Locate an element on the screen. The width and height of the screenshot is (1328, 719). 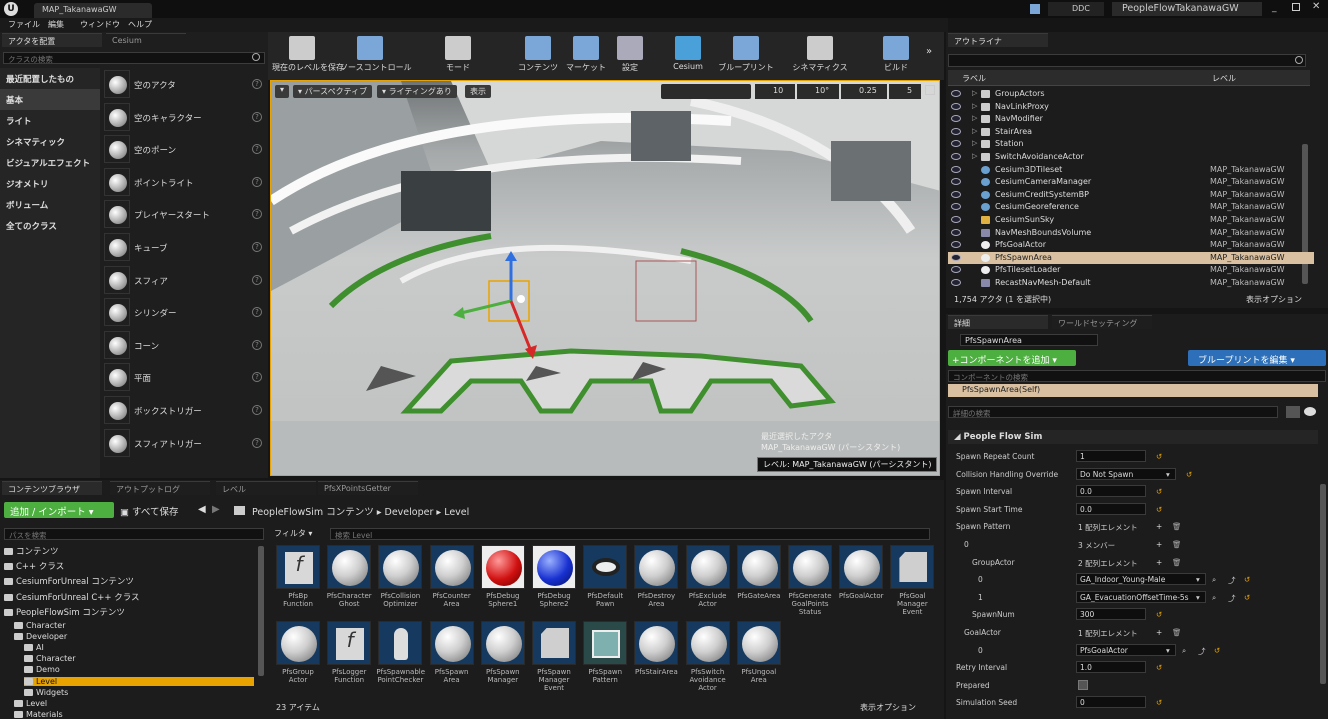
place-item: スフィア? is located at coordinates (185, 281).